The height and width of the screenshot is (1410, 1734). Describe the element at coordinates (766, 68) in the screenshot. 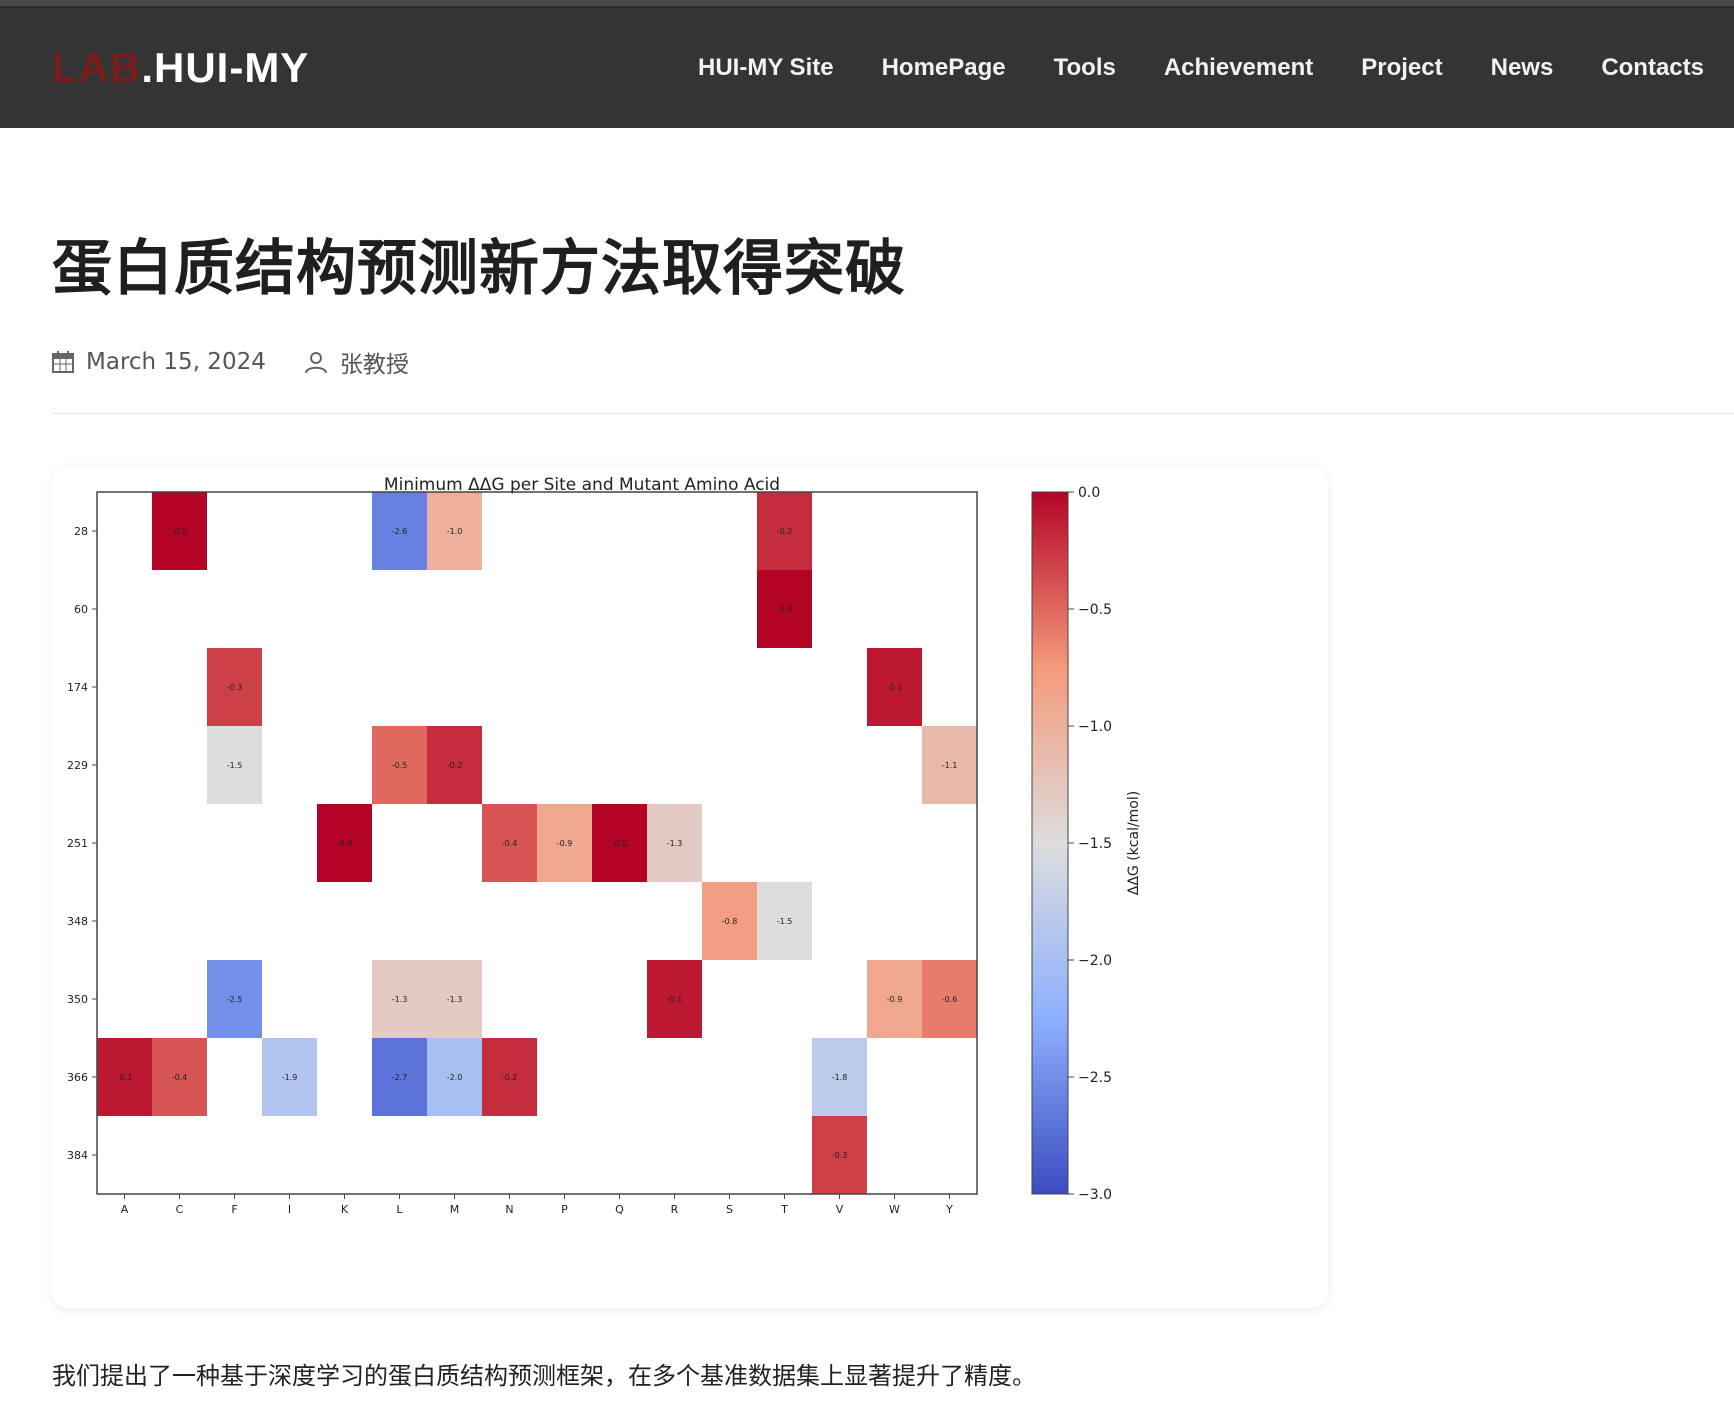

I see `nav-hui-my-site: HUI-MY Site` at that location.